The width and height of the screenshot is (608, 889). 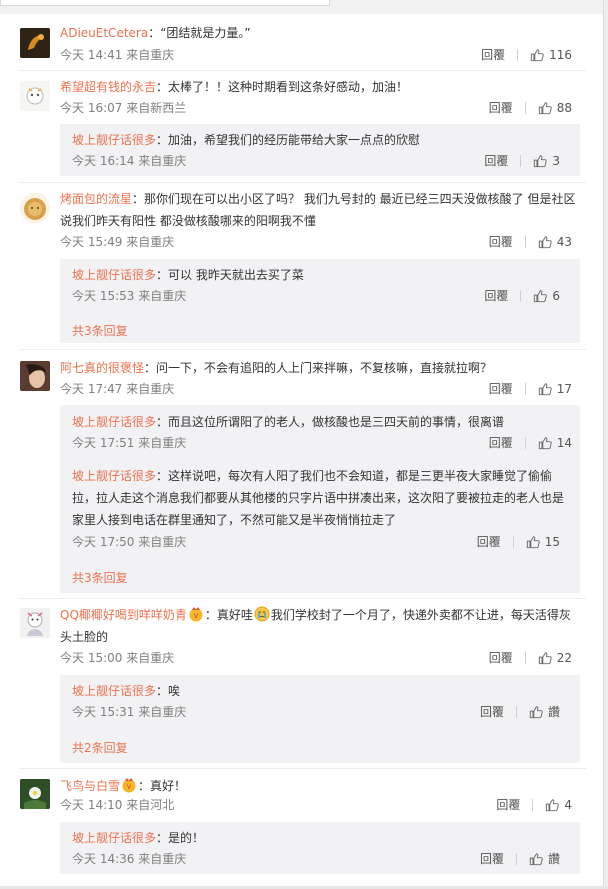 What do you see at coordinates (556, 161) in the screenshot?
I see `like-count: 3` at bounding box center [556, 161].